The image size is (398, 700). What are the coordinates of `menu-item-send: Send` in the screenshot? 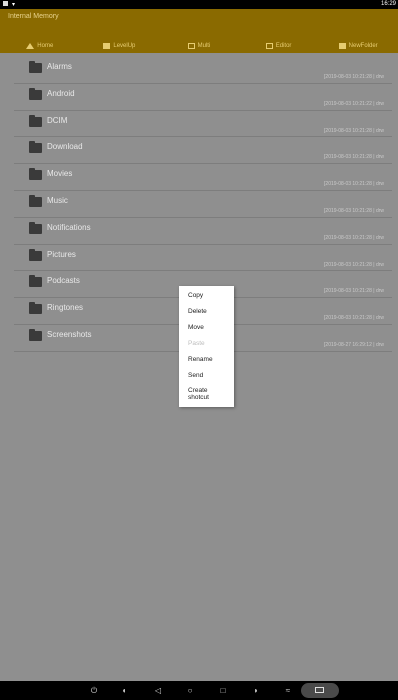 It's located at (209, 375).